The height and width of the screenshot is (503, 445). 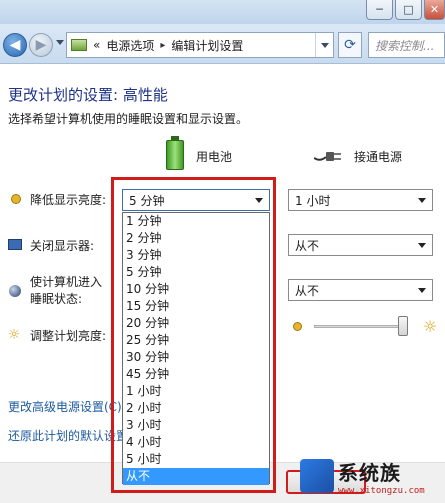 I want to click on brightness-plugged-slider-track, so click(x=361, y=326).